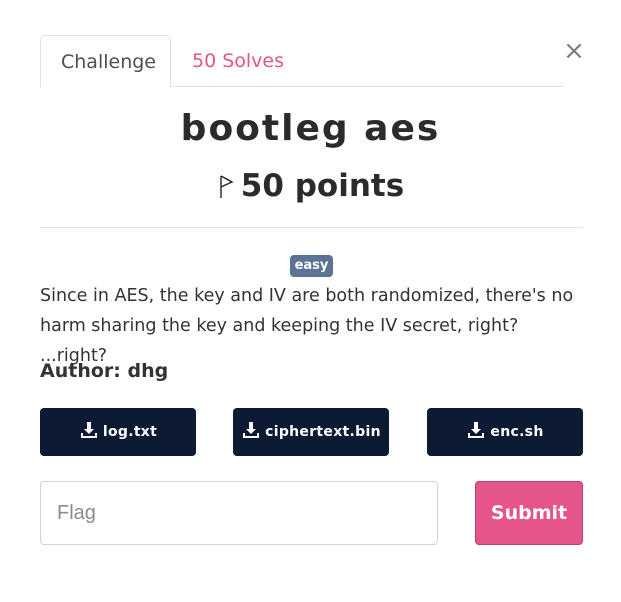 This screenshot has width=621, height=602. I want to click on close-button: ×, so click(574, 52).